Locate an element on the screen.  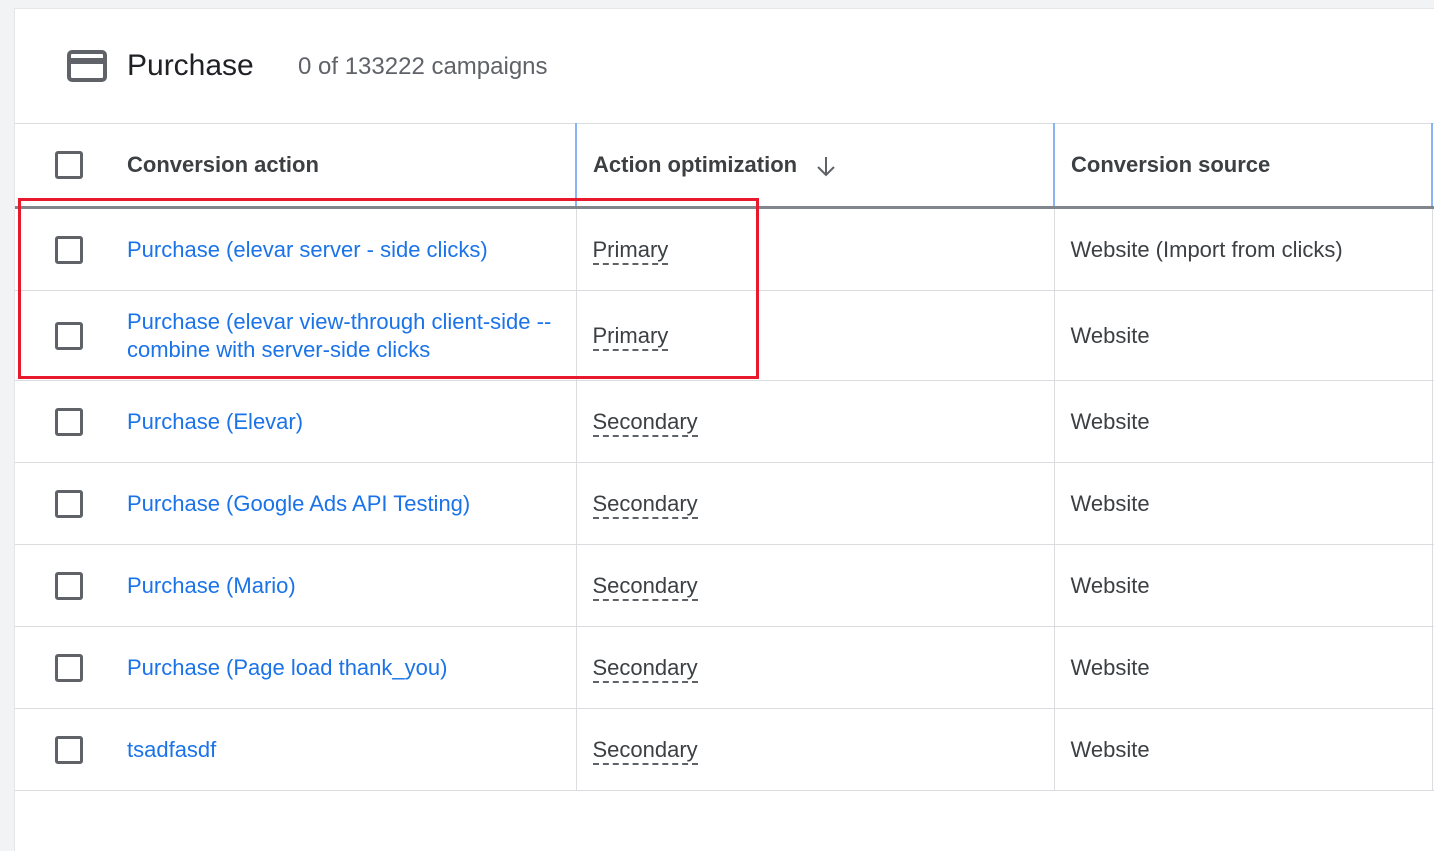
table-row: tsadfasdf Secondary Website is located at coordinates (724, 749).